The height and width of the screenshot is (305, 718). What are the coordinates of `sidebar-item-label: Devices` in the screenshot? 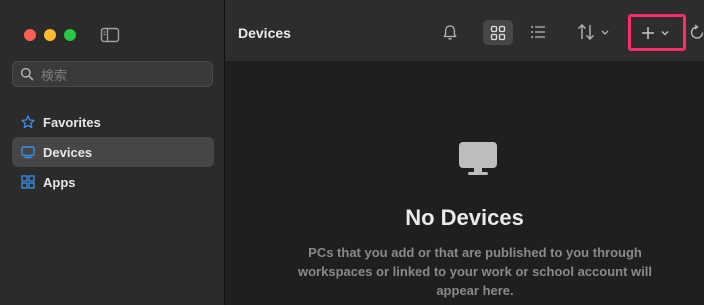 It's located at (68, 152).